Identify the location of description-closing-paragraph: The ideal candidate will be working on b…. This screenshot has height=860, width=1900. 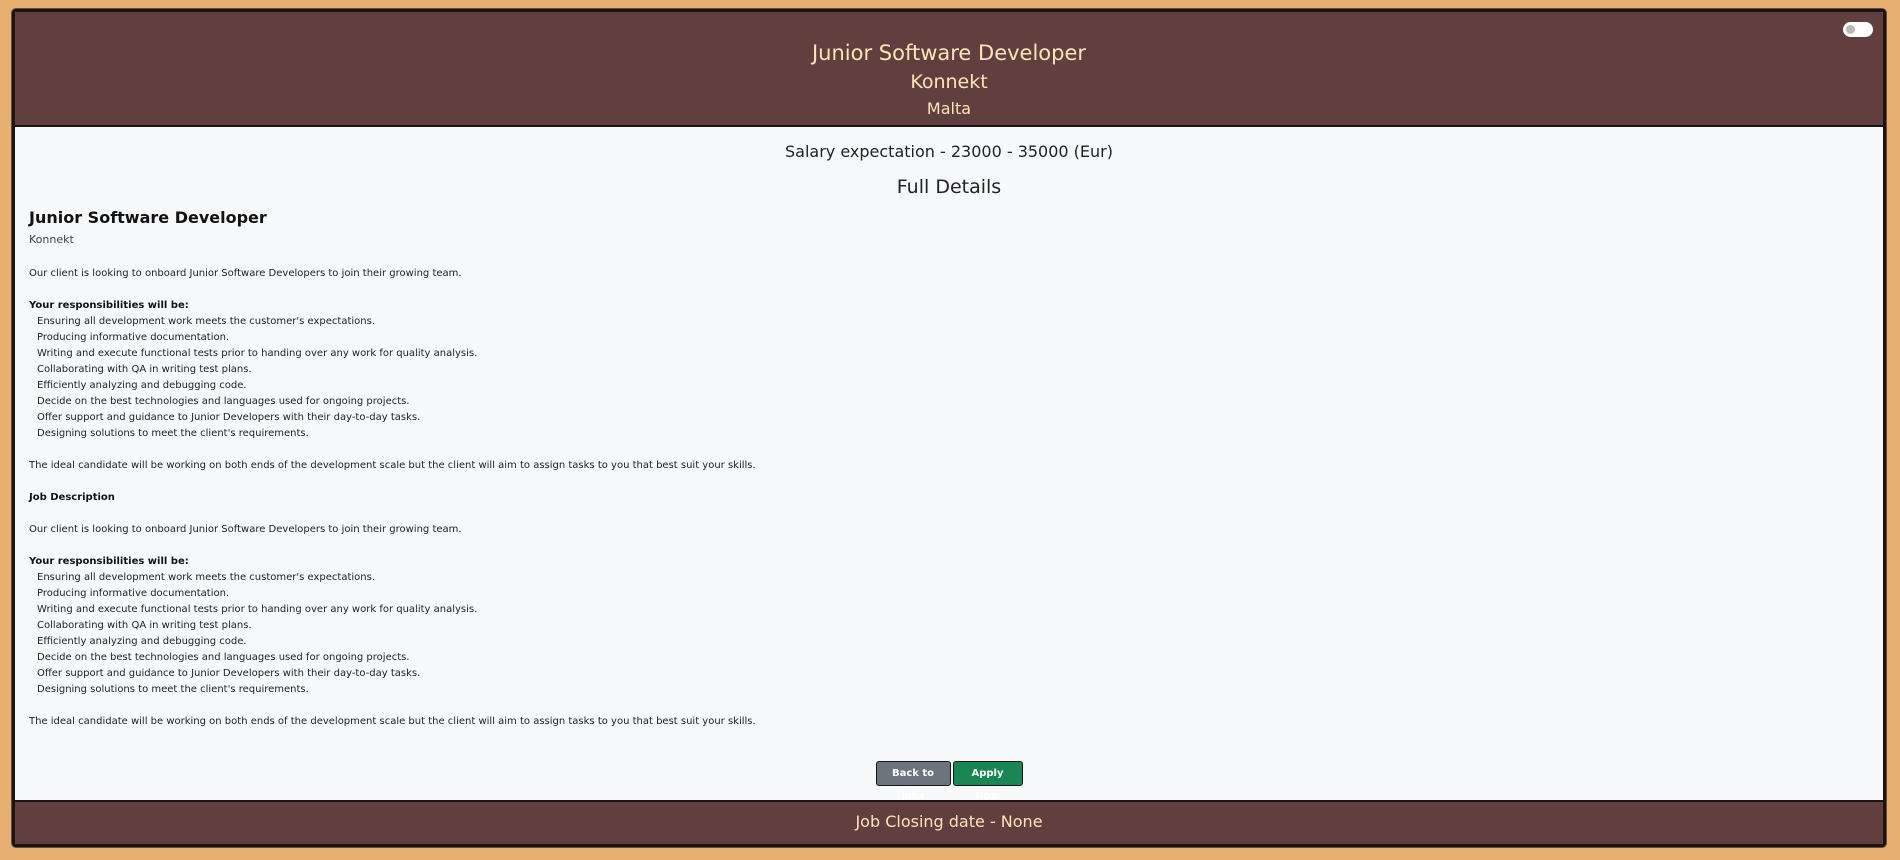
(392, 721).